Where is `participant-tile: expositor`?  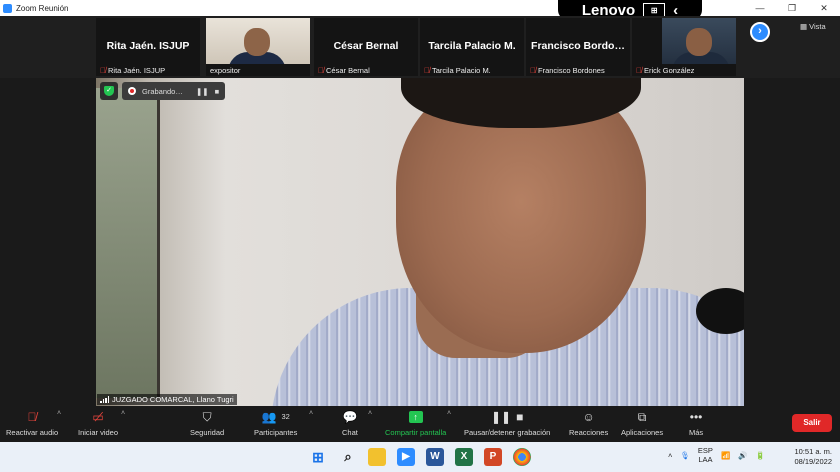
participant-tile: expositor is located at coordinates (258, 47).